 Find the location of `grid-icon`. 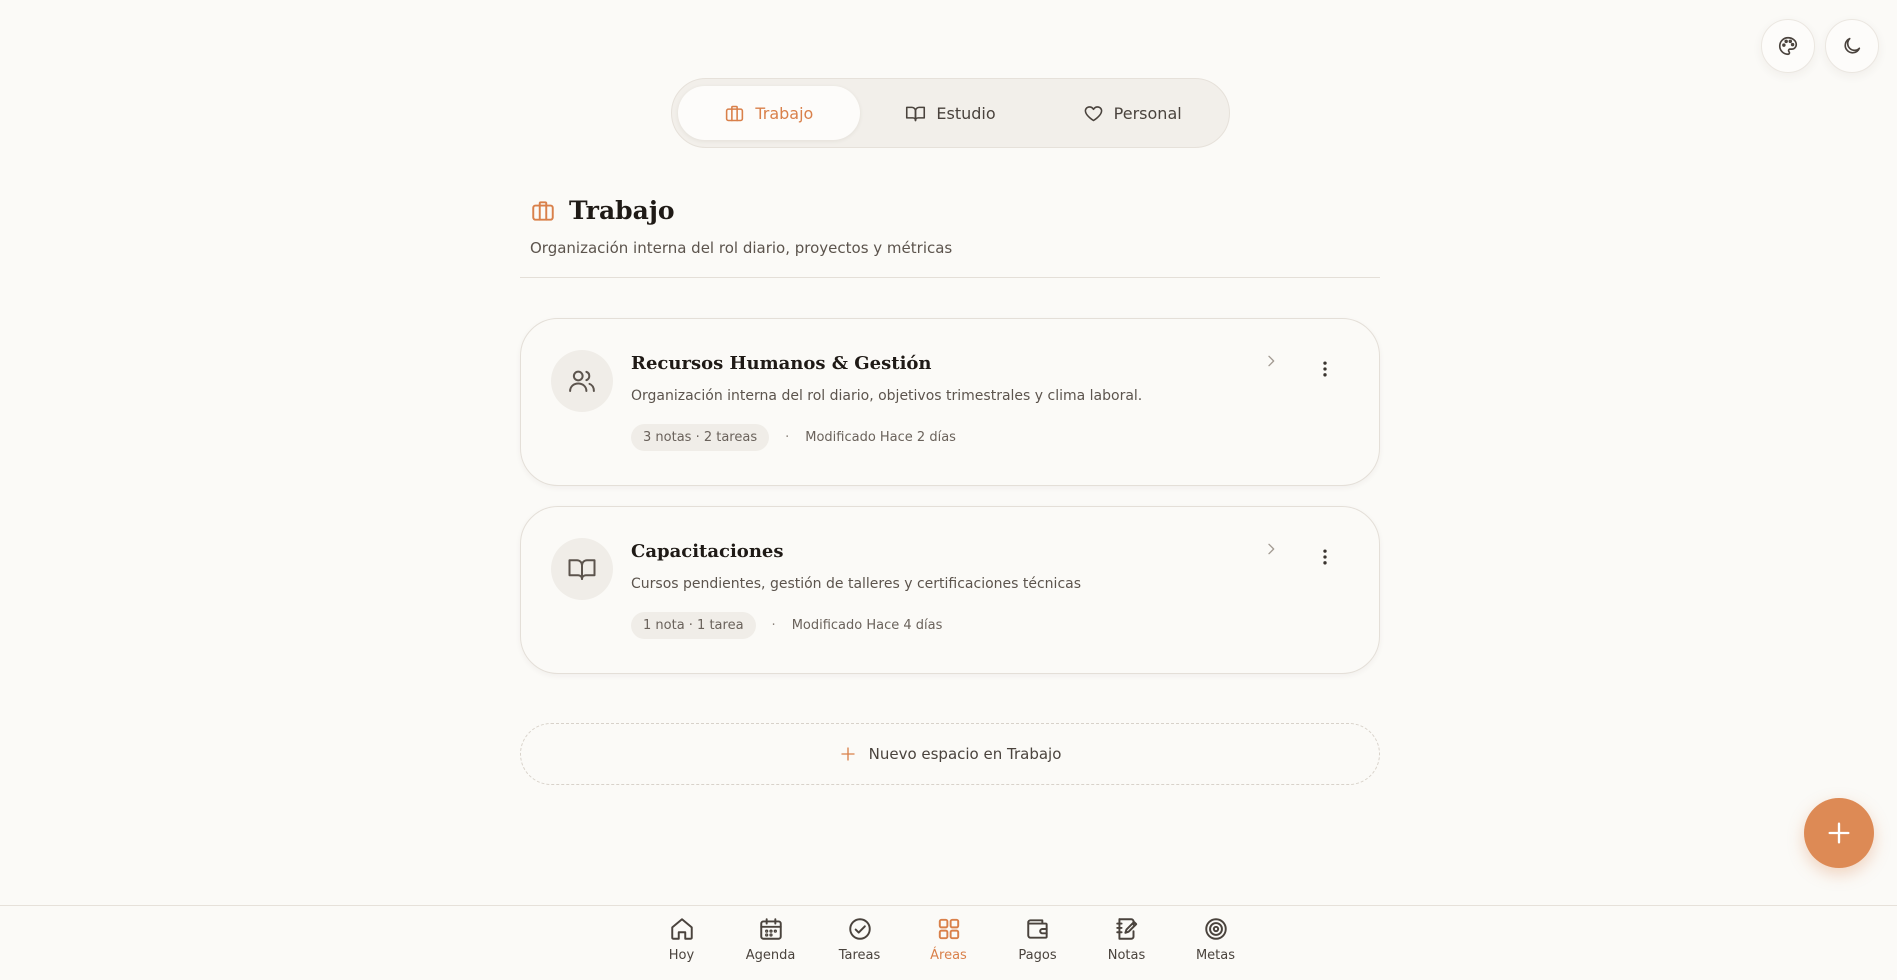

grid-icon is located at coordinates (948, 929).